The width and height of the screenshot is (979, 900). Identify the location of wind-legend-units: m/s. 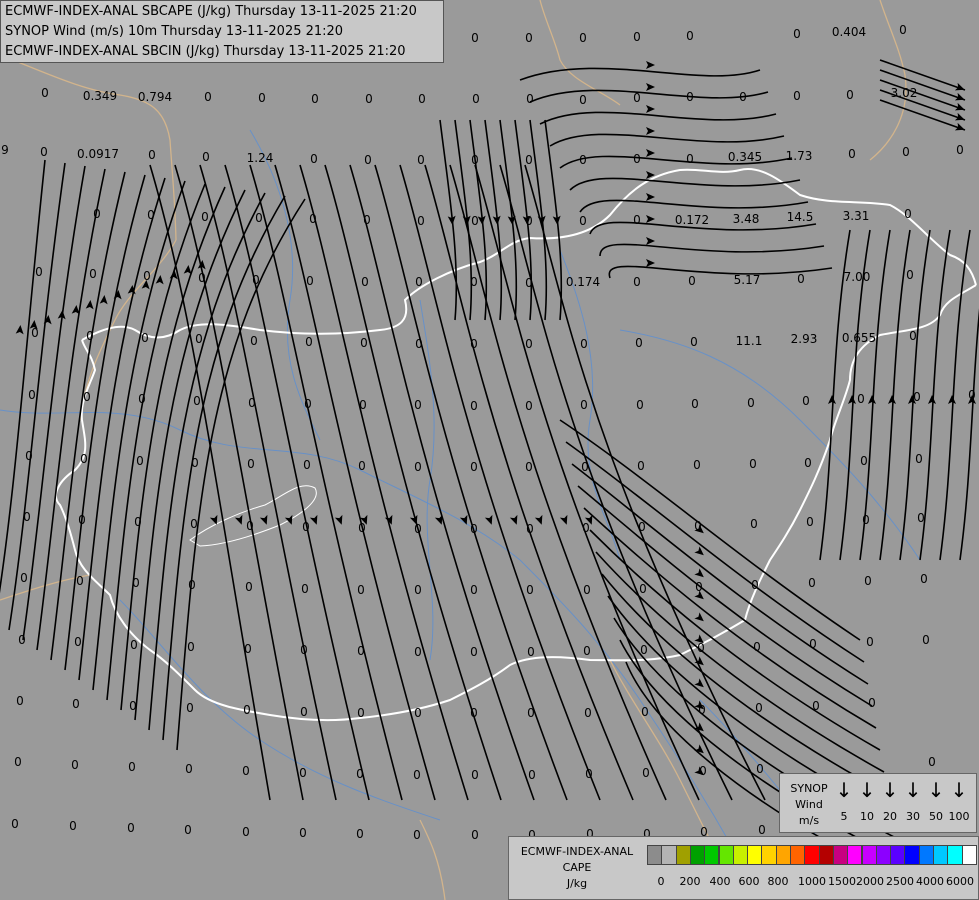
(809, 820).